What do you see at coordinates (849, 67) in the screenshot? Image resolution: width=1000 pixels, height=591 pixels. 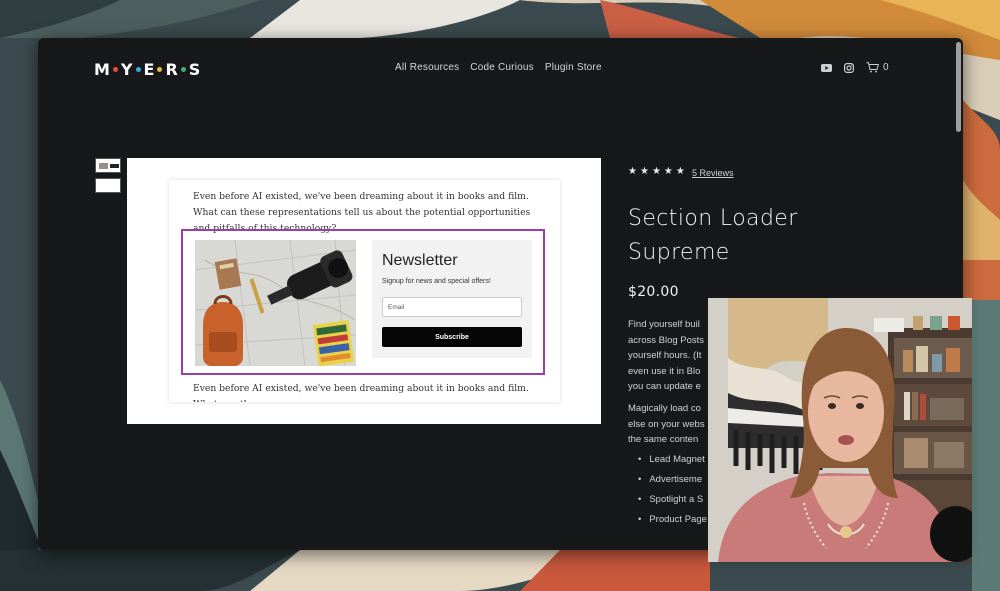 I see `instagram-icon` at bounding box center [849, 67].